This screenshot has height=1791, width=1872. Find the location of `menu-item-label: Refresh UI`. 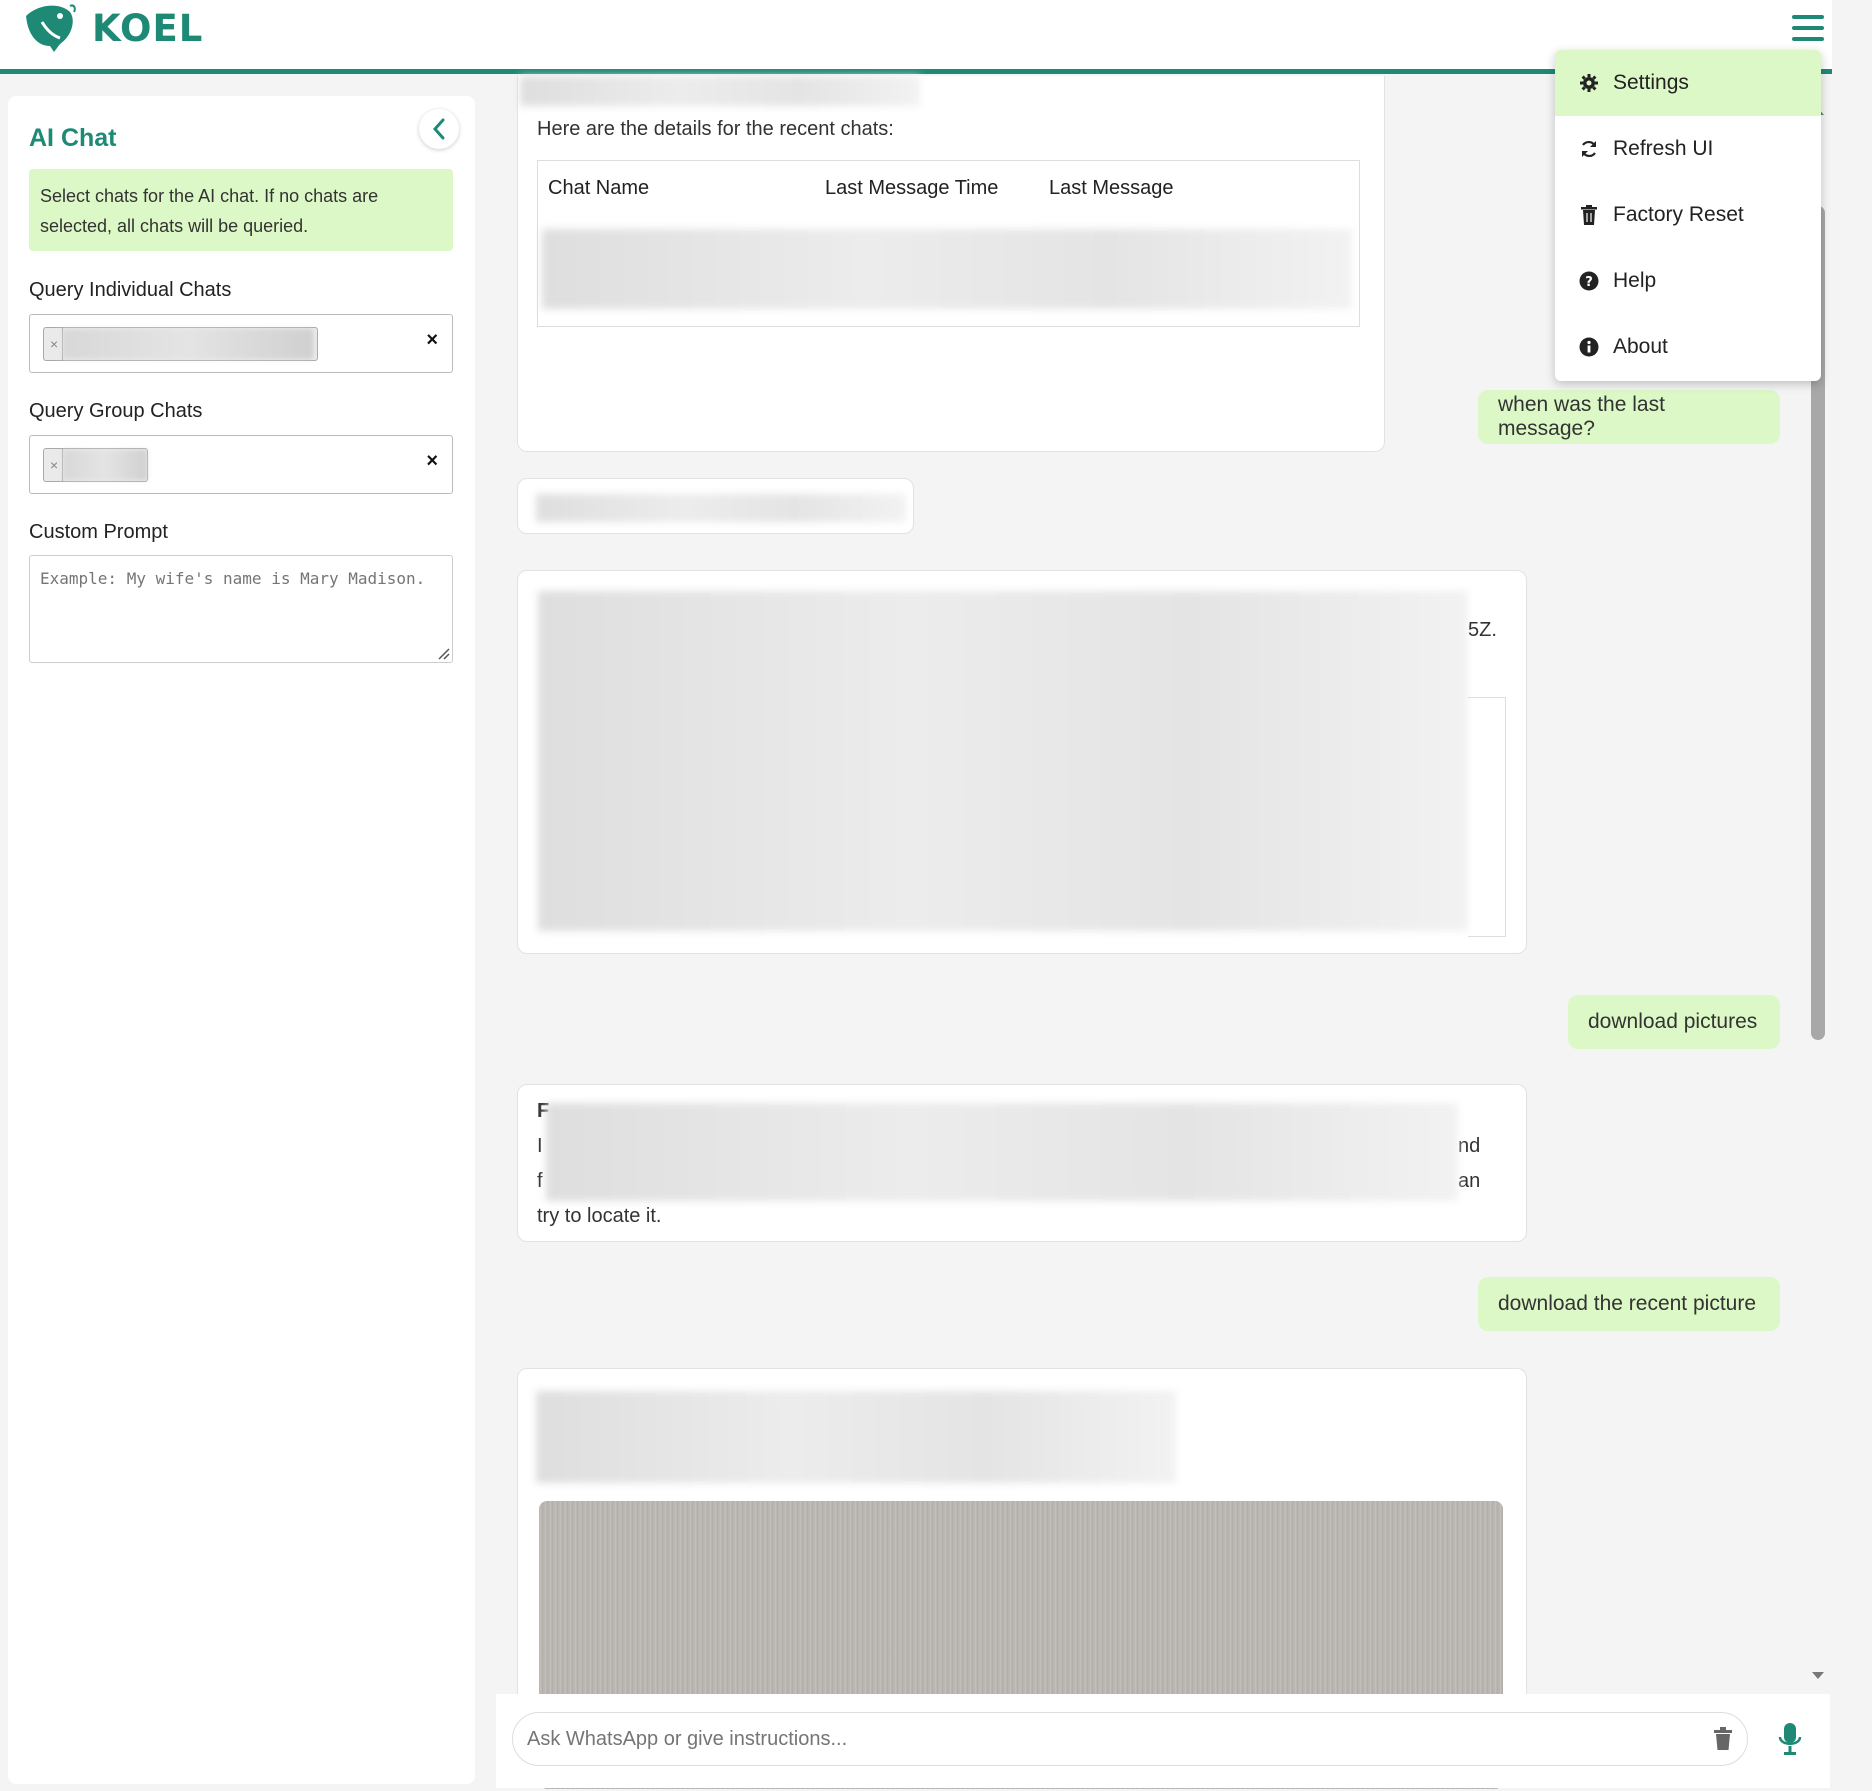

menu-item-label: Refresh UI is located at coordinates (1663, 148).